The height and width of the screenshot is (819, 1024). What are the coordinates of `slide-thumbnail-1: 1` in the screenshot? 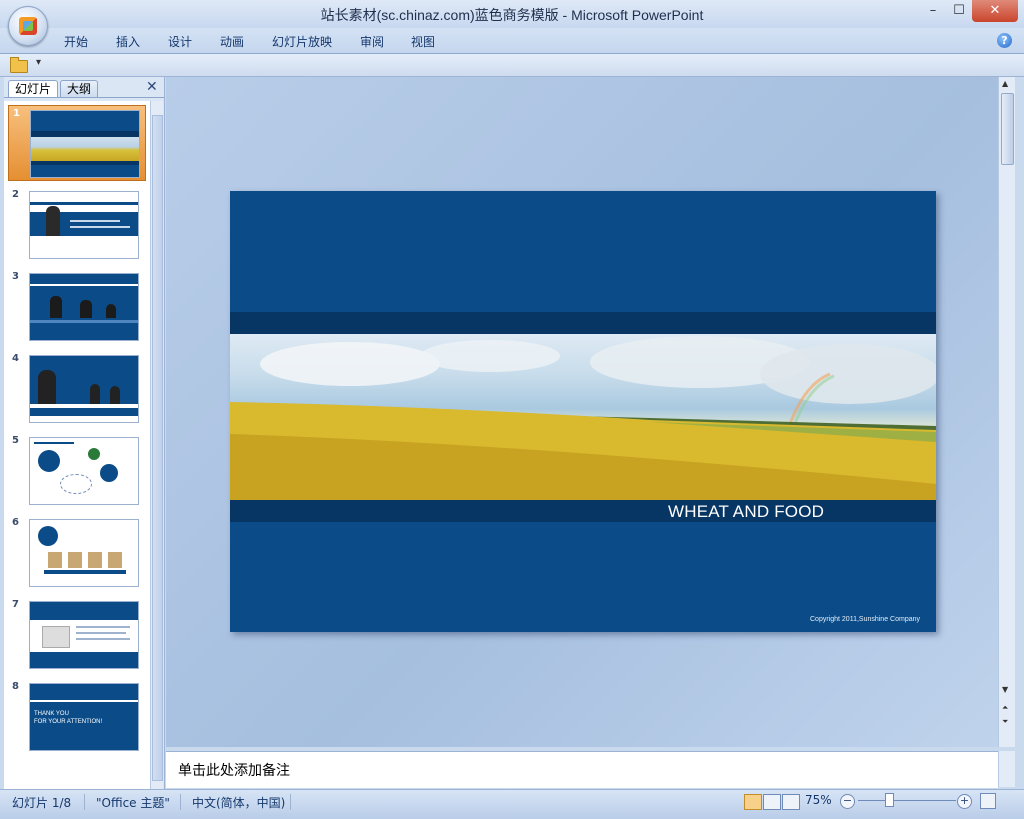 It's located at (77, 143).